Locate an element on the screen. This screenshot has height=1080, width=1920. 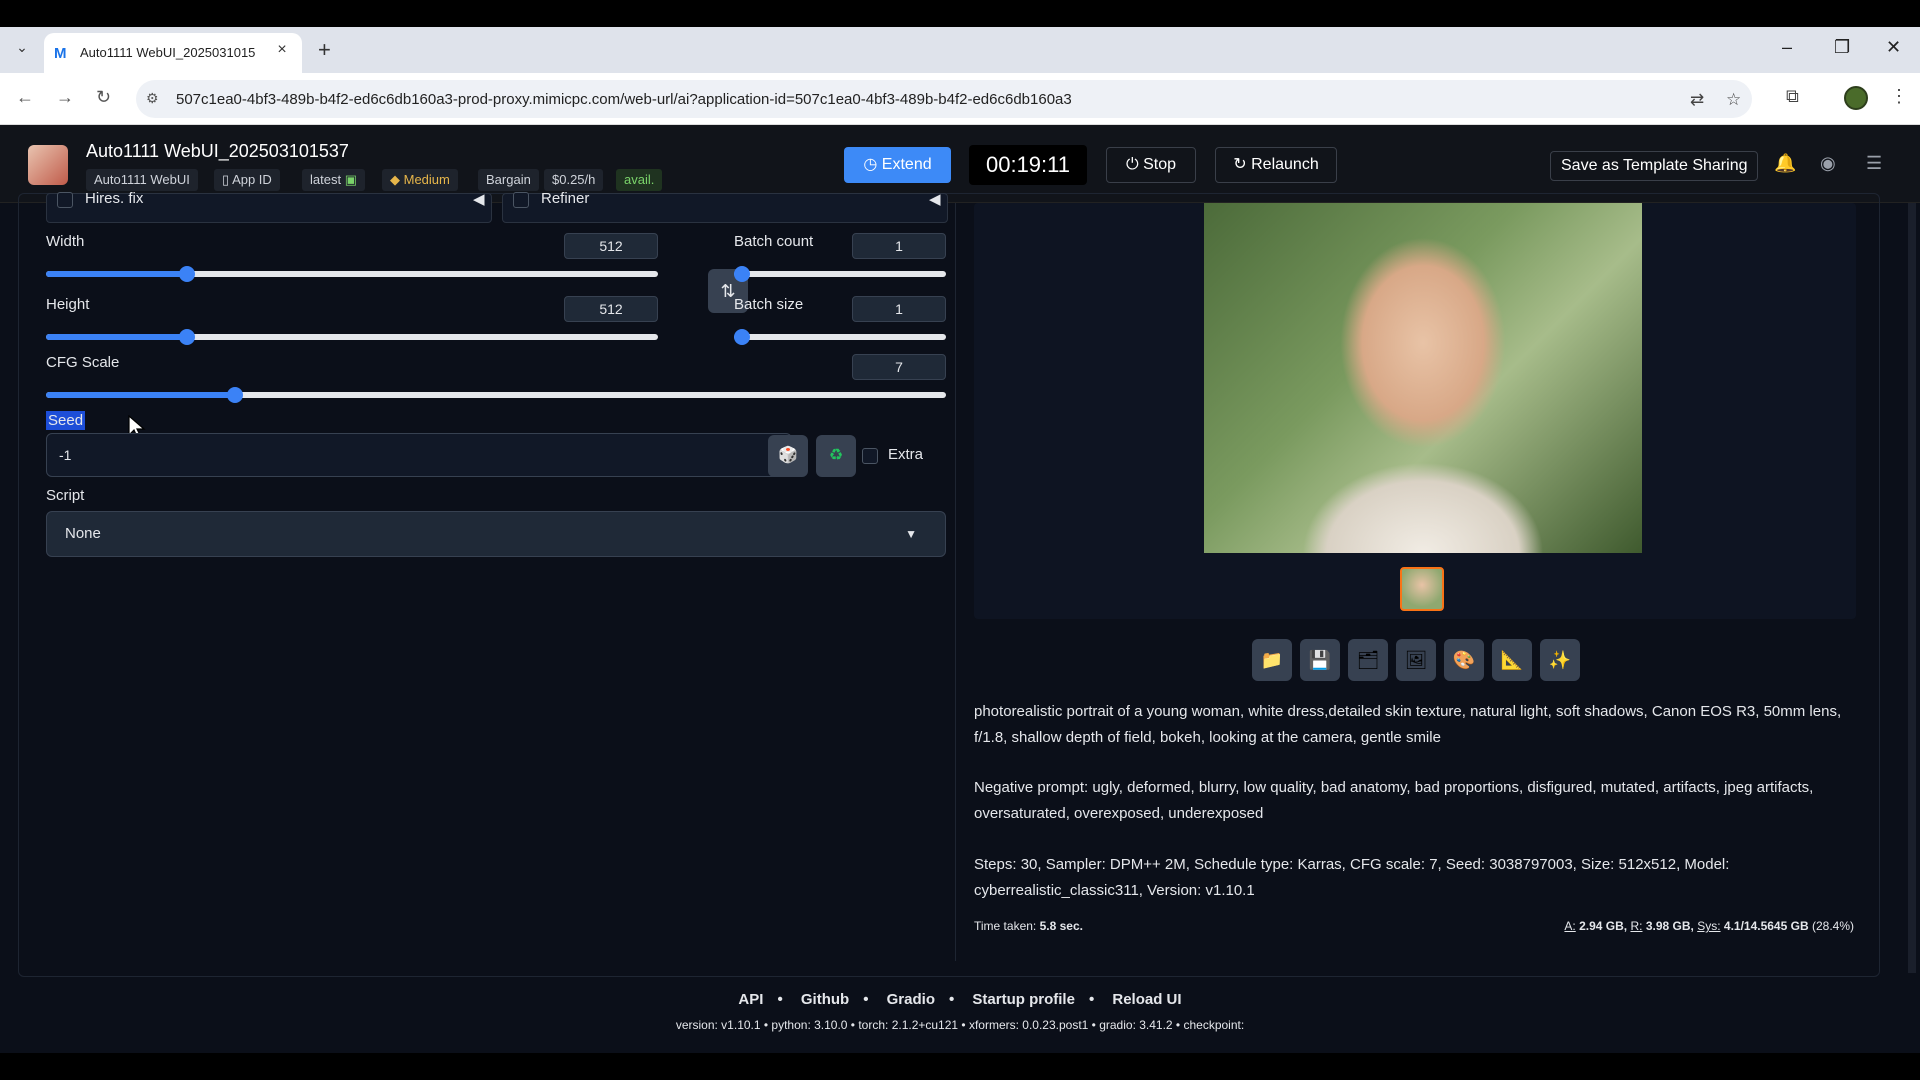
relaunch-button: ↻ Relaunch is located at coordinates (1276, 165).